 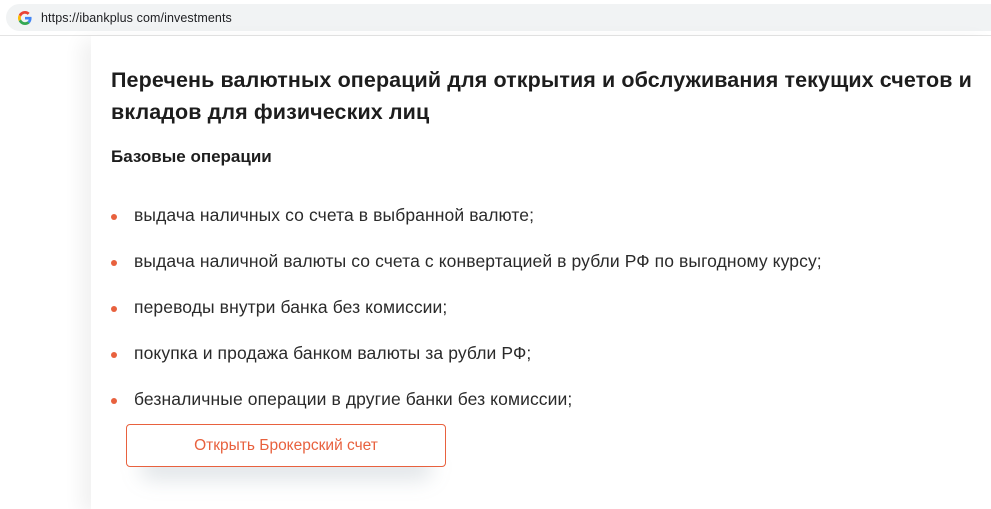 I want to click on list-item-text: переводы внутри банка без комиссии;, so click(x=291, y=306).